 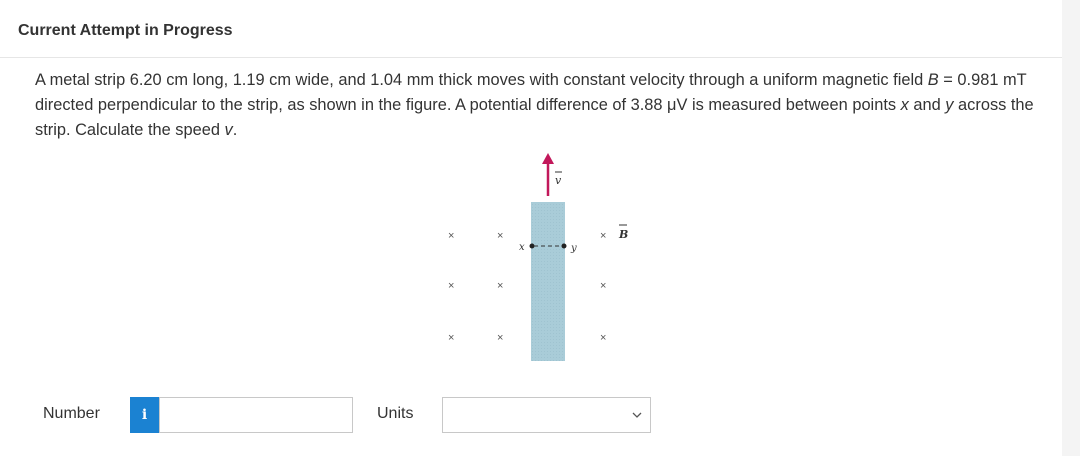 I want to click on number-input, so click(x=256, y=415).